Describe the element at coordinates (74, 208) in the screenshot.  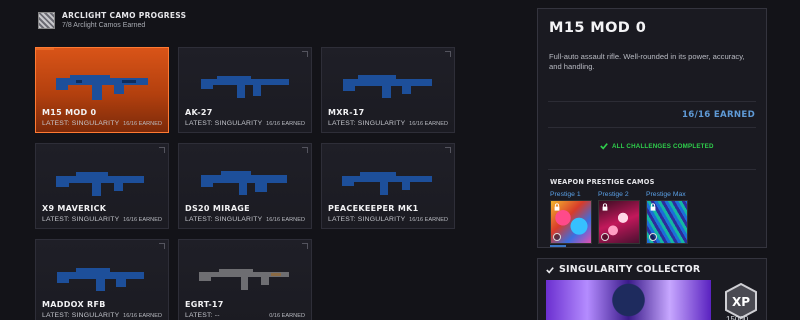
I see `weapon-name: X9 MAVERICK` at that location.